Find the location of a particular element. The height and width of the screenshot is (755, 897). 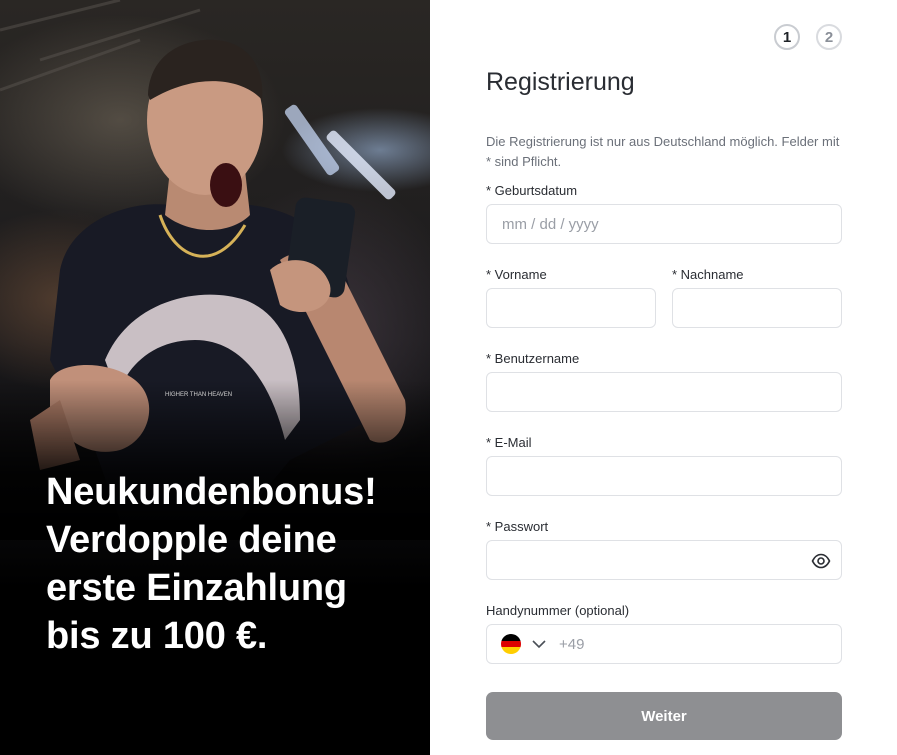

email-label: * E-Mail is located at coordinates (509, 442).